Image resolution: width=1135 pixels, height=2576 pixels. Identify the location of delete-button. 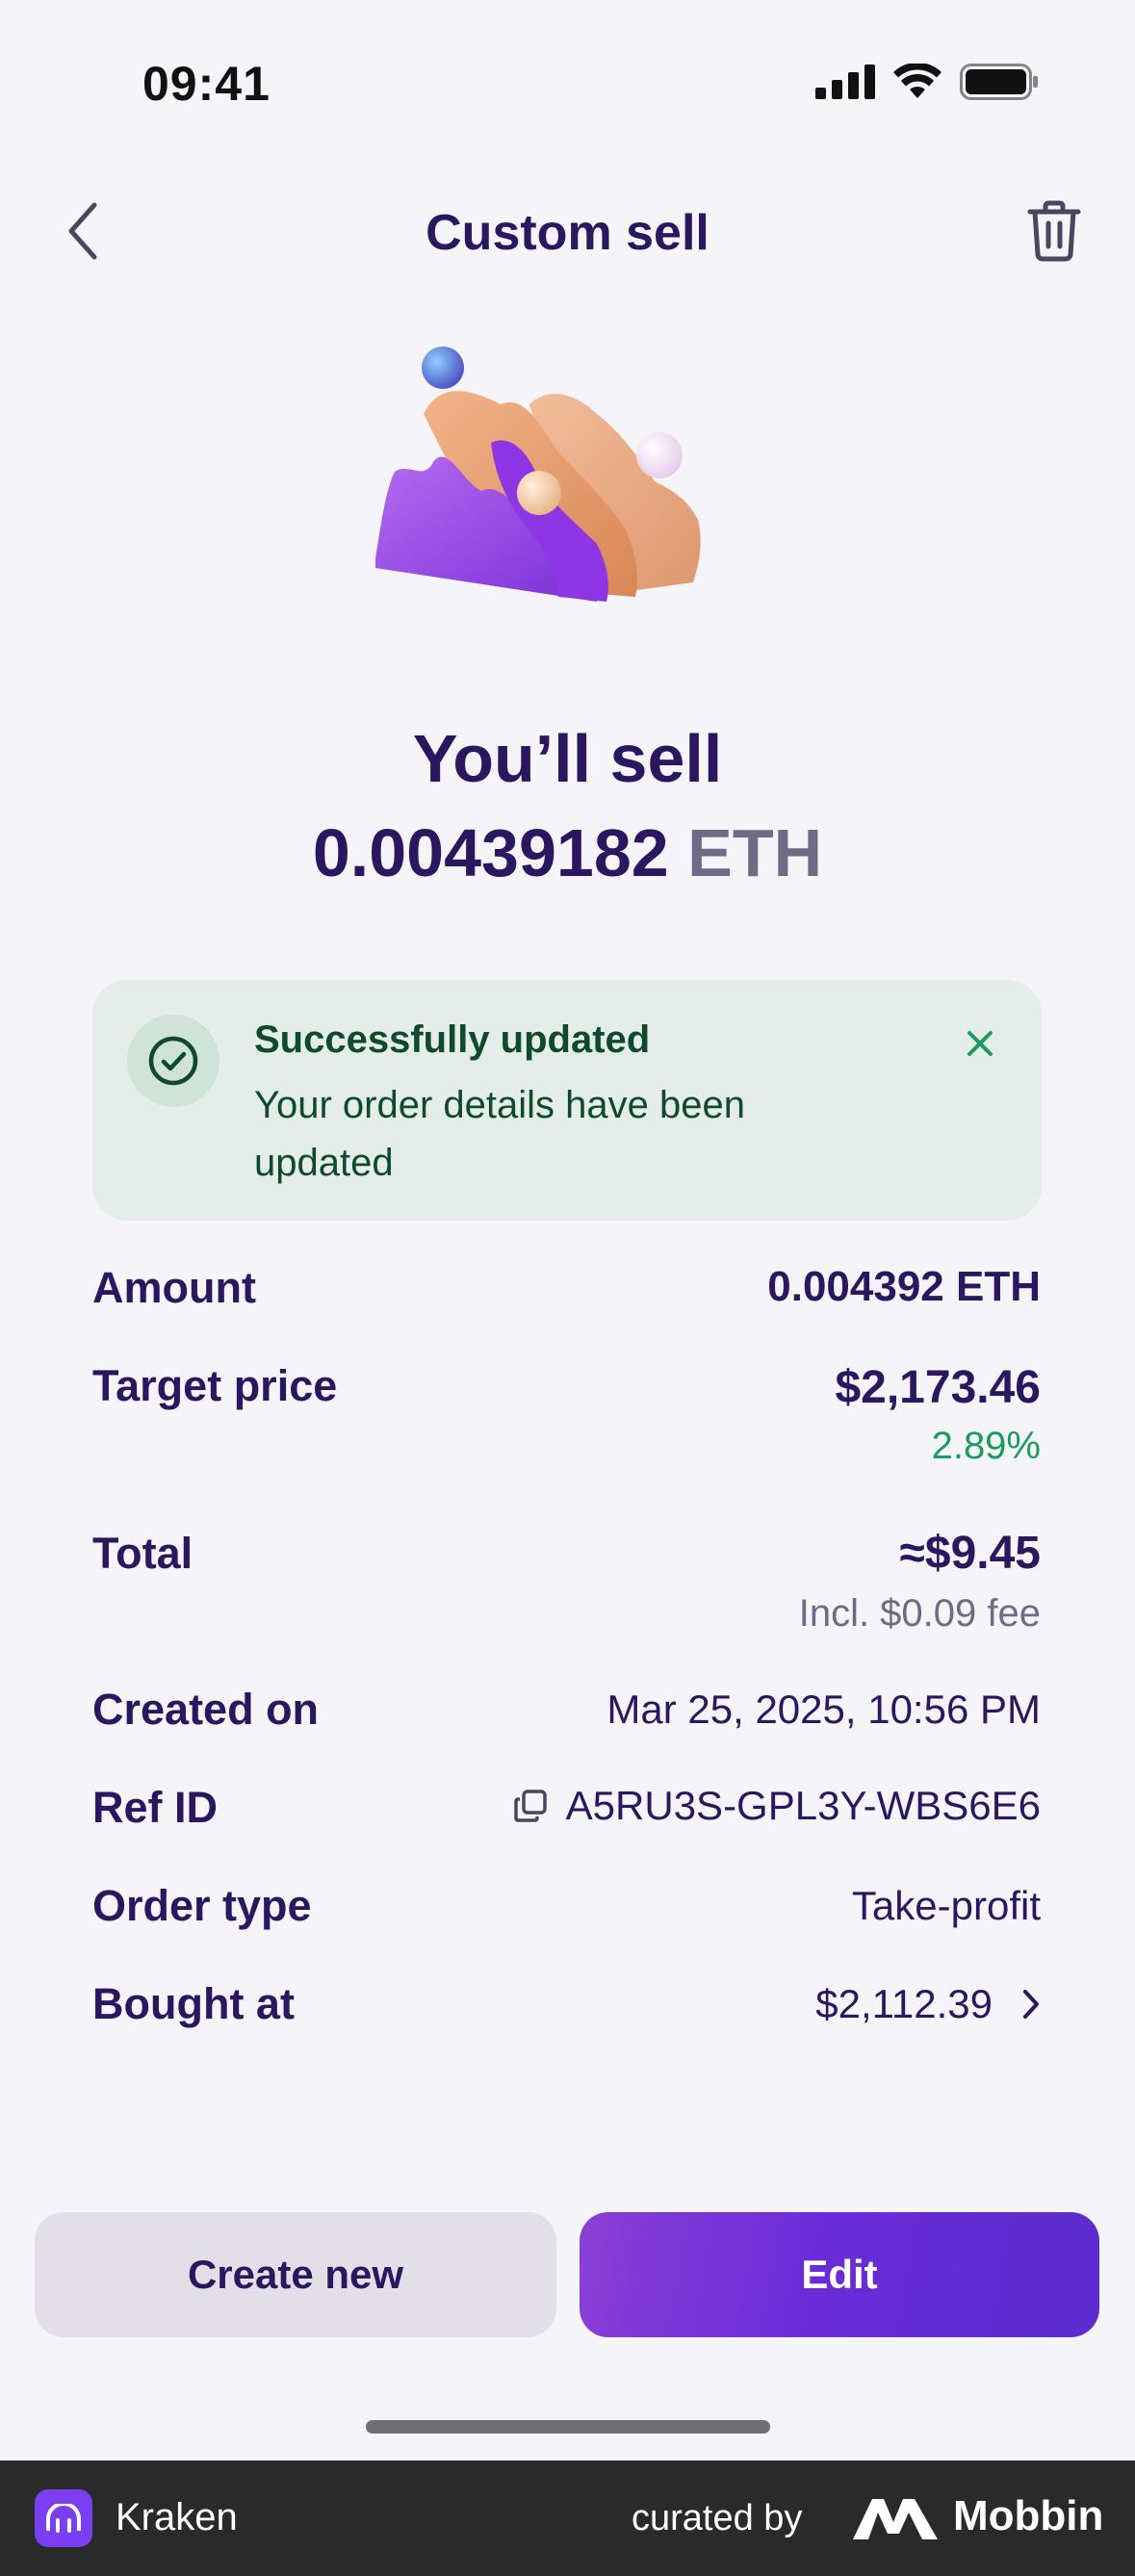
(1054, 231).